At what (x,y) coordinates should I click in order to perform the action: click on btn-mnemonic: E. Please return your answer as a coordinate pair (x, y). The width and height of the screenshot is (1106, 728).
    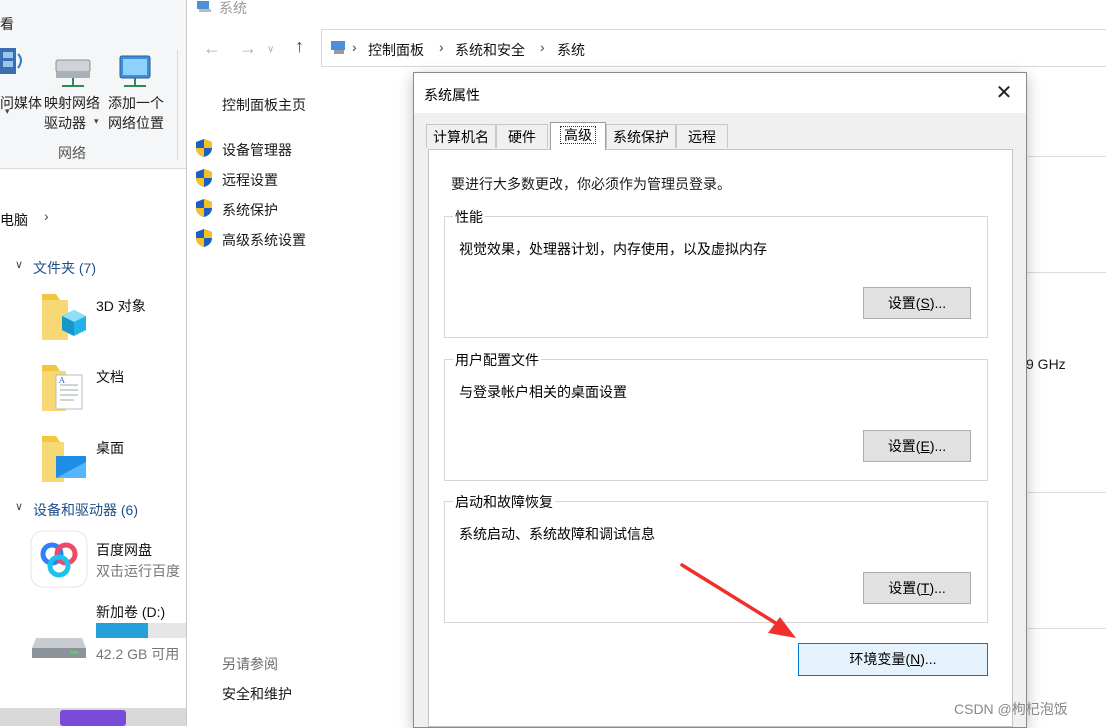
    Looking at the image, I should click on (925, 446).